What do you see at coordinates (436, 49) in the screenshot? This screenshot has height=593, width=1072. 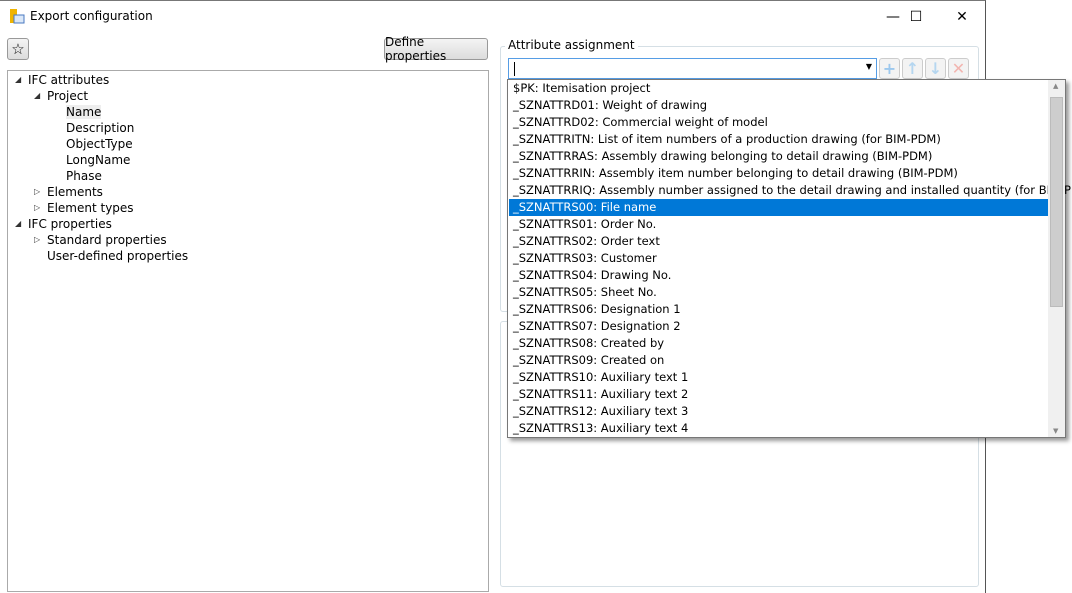 I see `define-properties-button: Define properties` at bounding box center [436, 49].